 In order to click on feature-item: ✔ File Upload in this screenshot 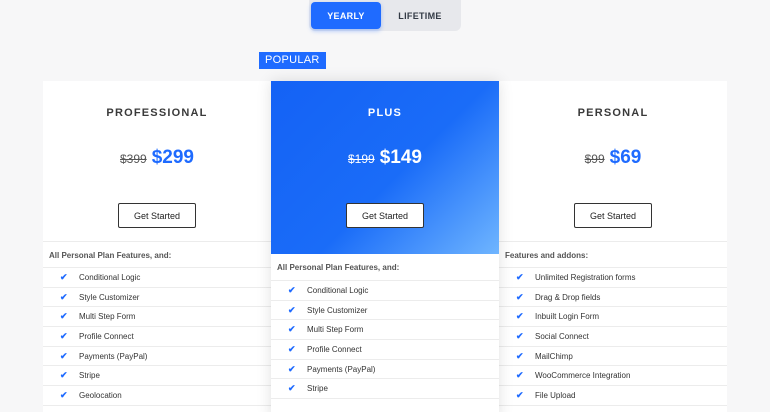, I will do `click(613, 396)`.